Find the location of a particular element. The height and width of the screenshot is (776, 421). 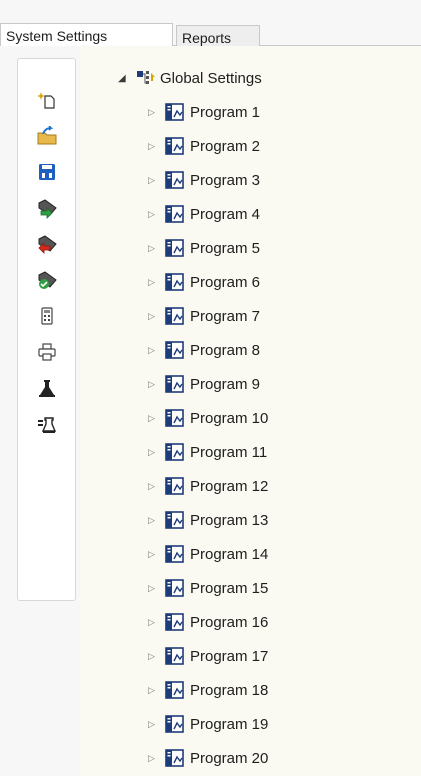

tree-item-program: ▷ Program 3 is located at coordinates (204, 180).